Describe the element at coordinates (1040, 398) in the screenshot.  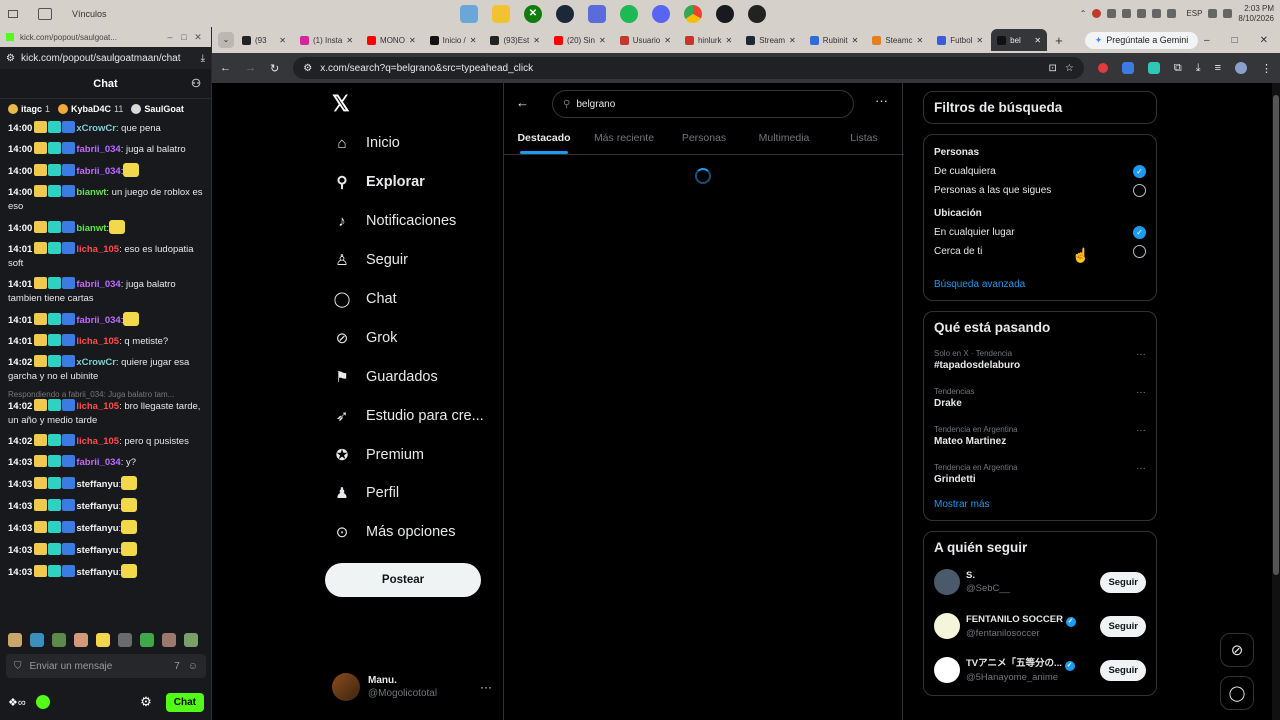
I see `trend-item: Tendencias Drake ···` at that location.